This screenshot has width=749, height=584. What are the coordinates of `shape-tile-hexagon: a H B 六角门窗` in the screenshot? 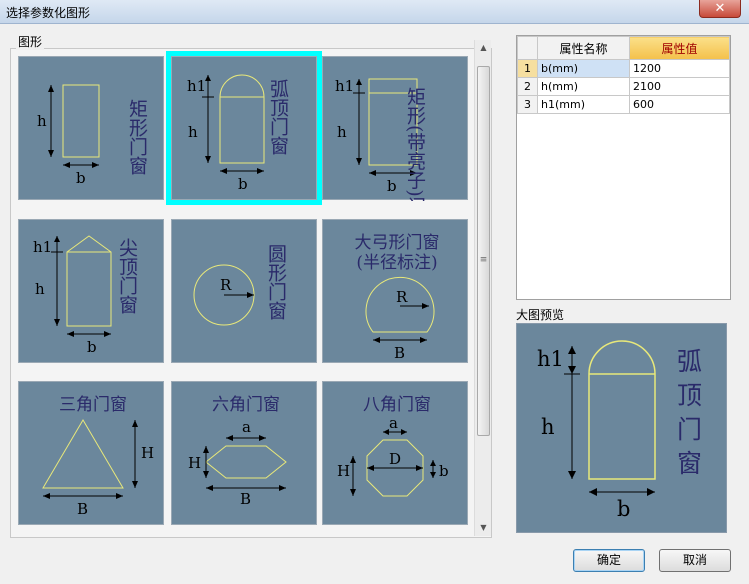 It's located at (244, 453).